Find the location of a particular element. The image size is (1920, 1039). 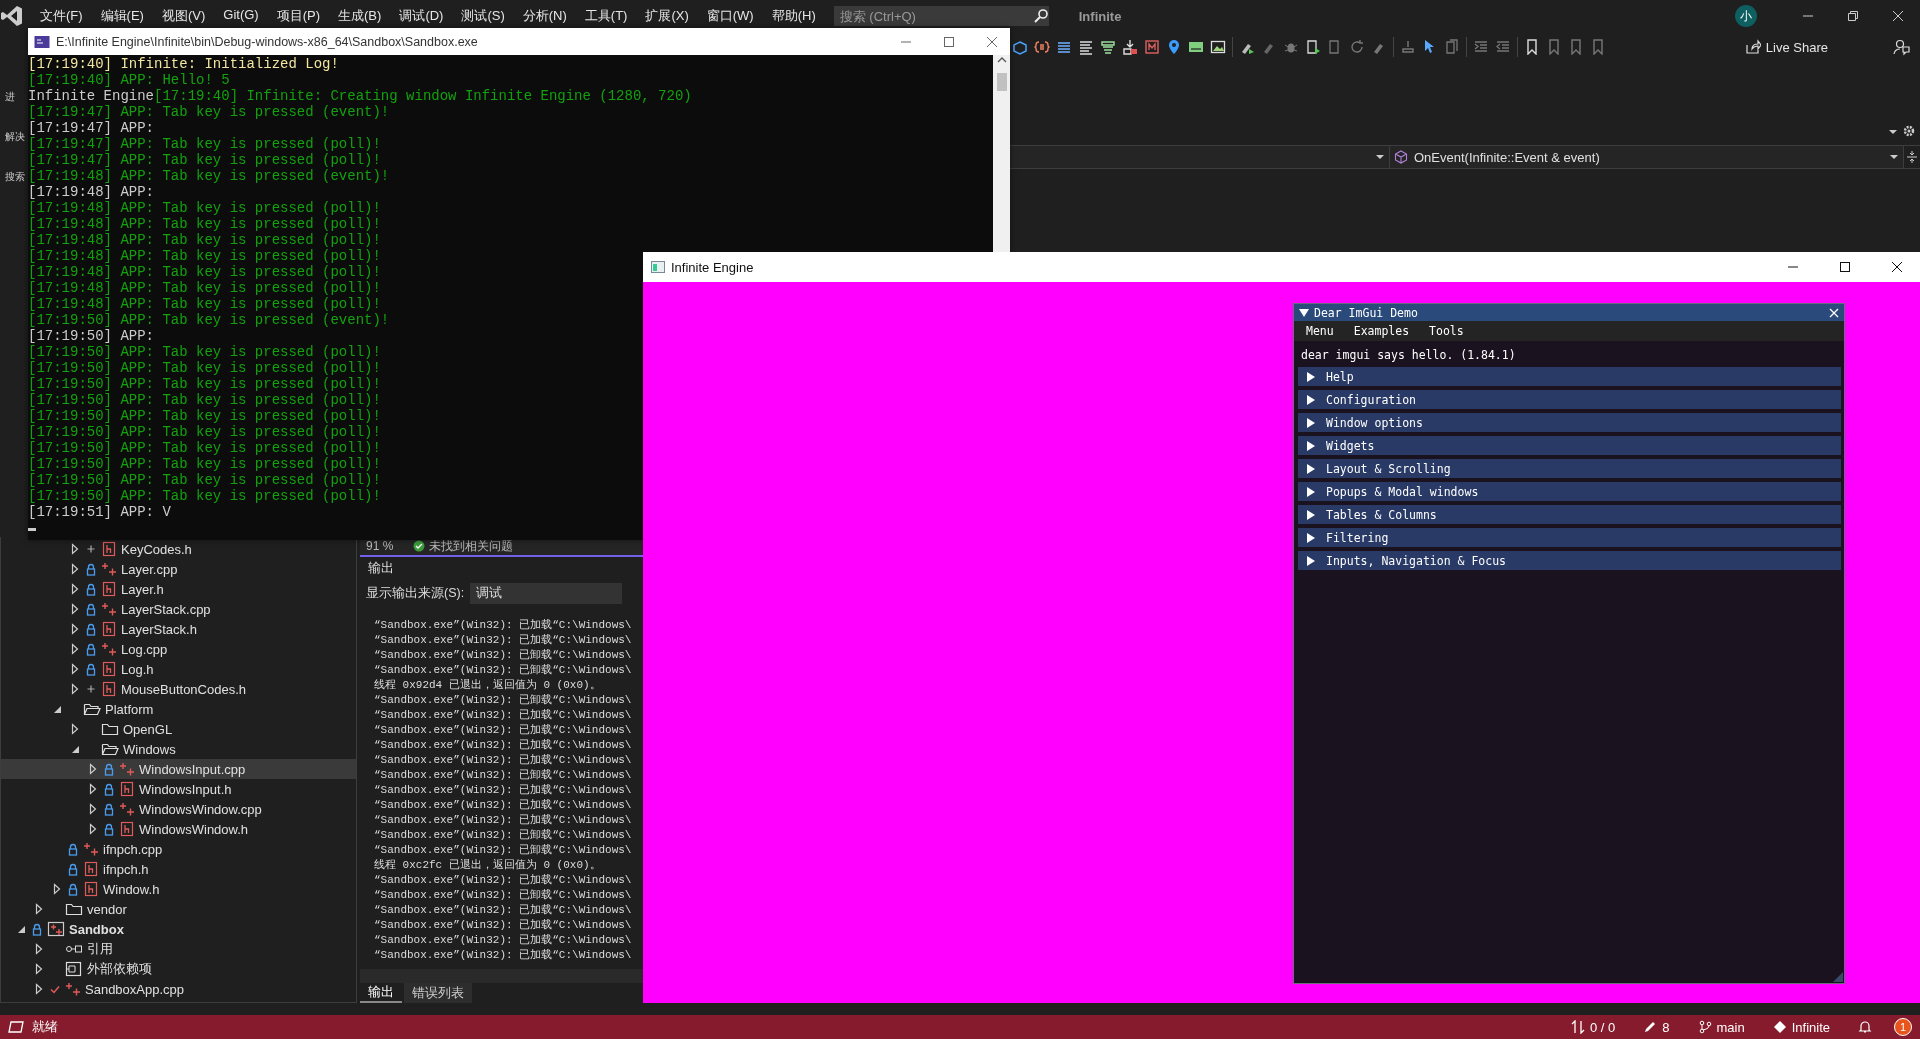

tree-item: MouseButtonCodes.h is located at coordinates (178, 689).